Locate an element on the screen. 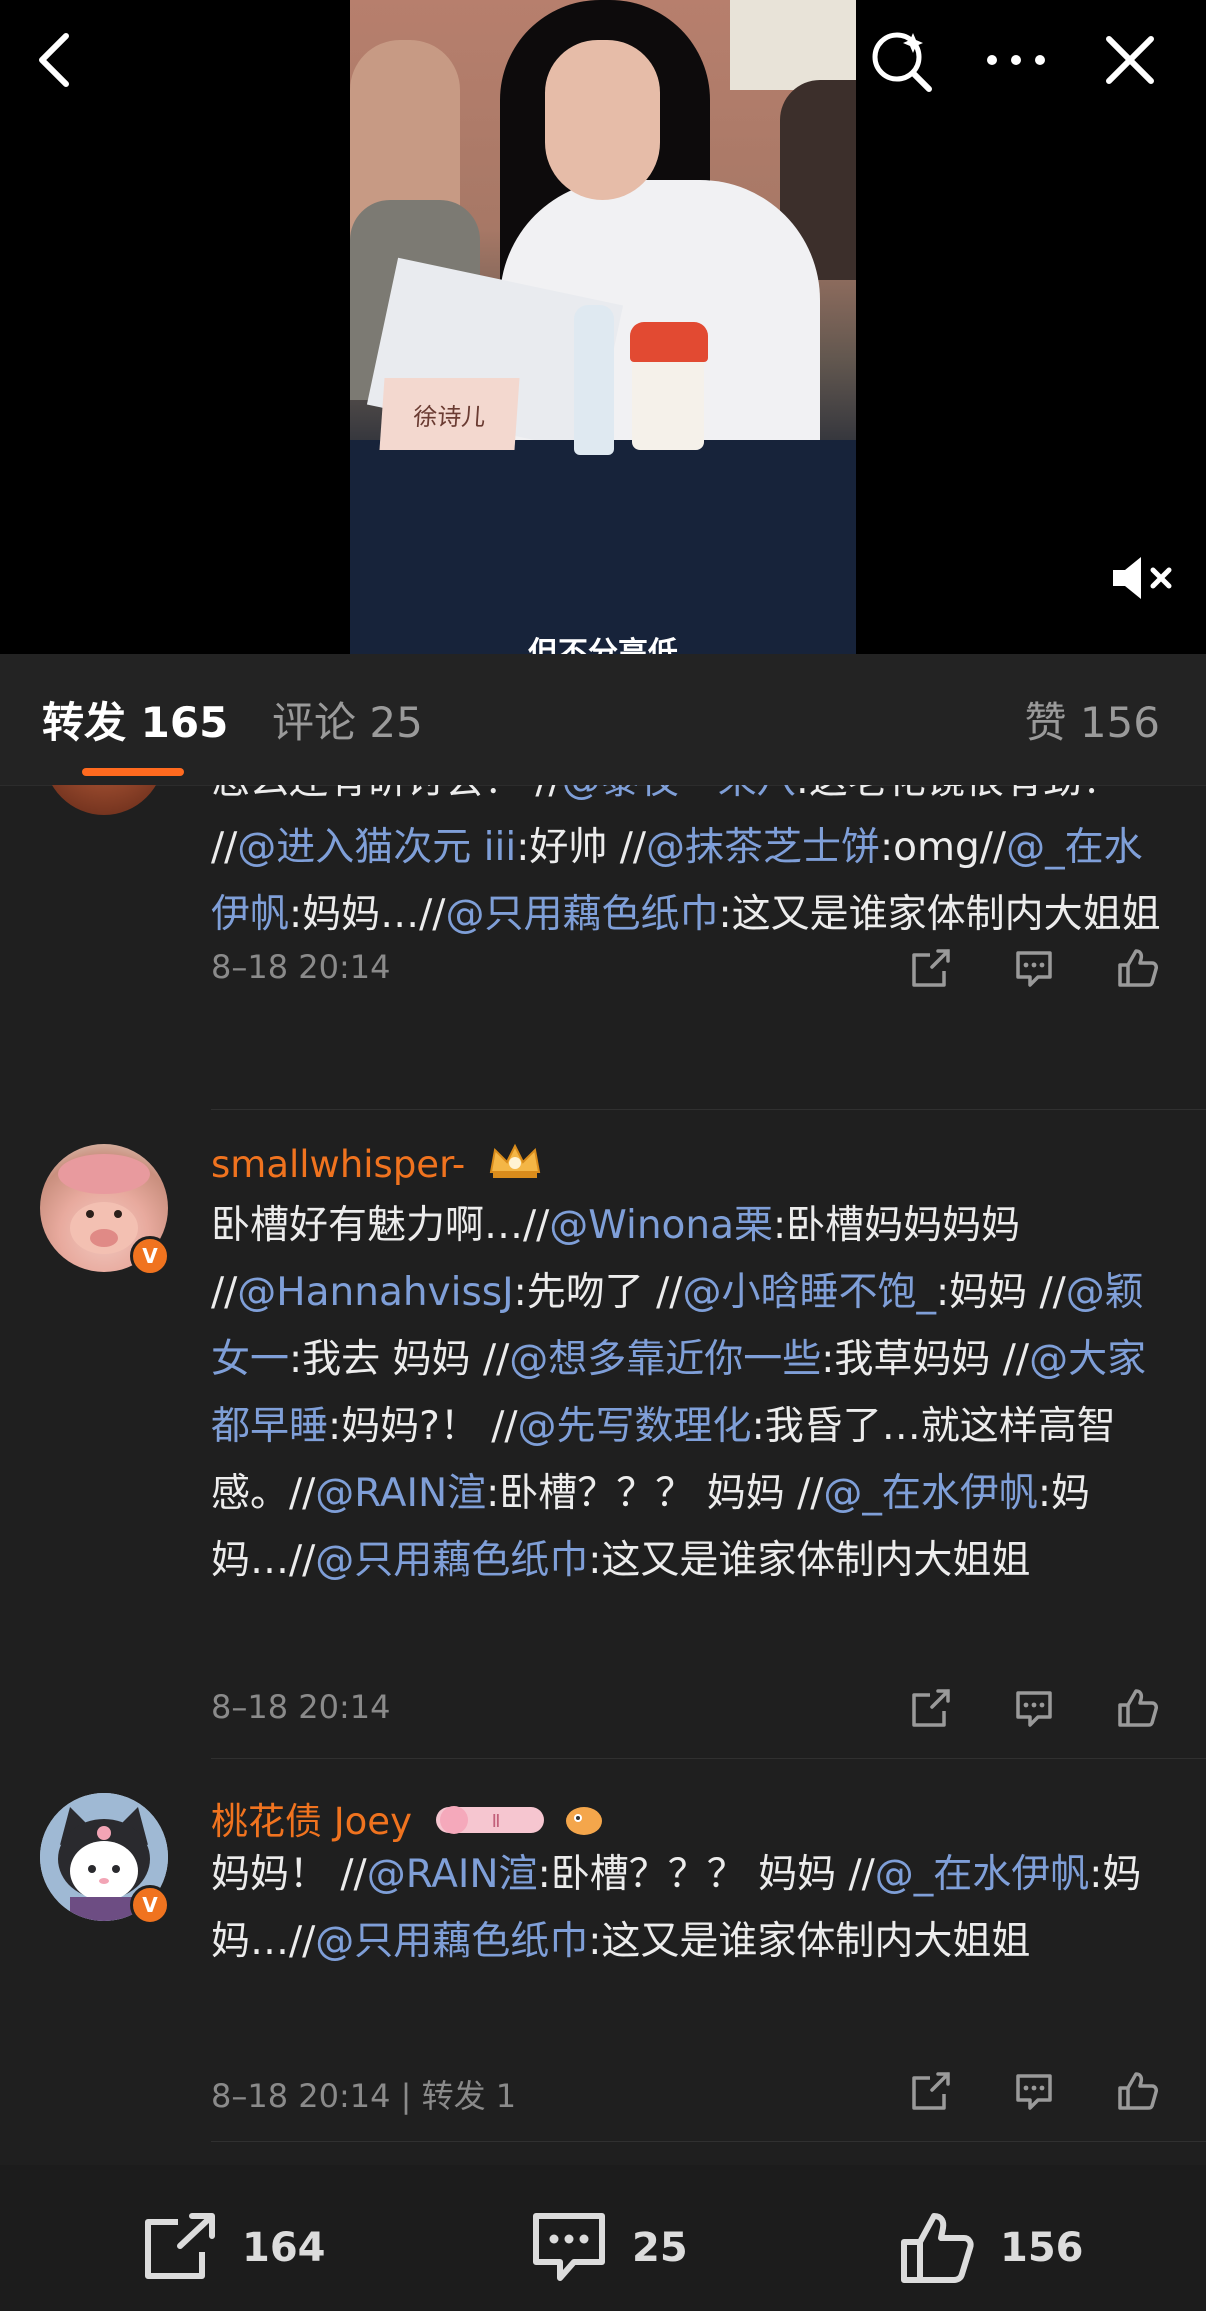 The height and width of the screenshot is (2311, 1206). repost-count: 164 is located at coordinates (284, 2248).